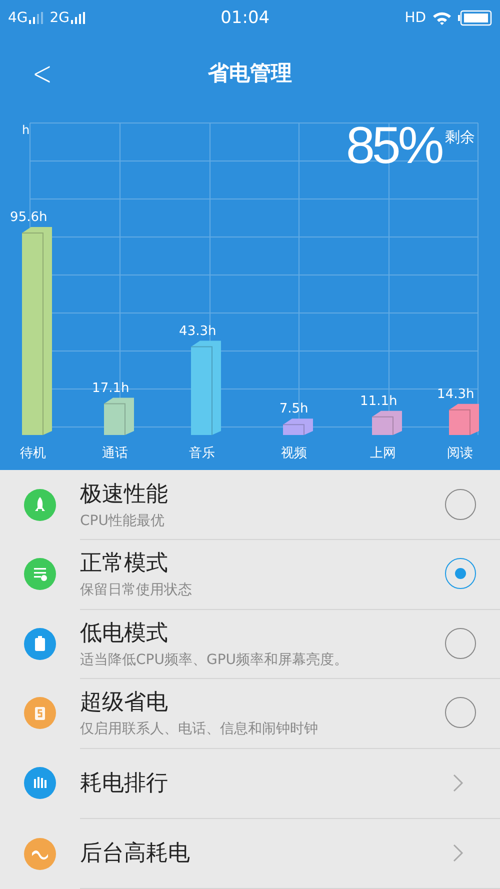 This screenshot has height=889, width=500. What do you see at coordinates (250, 574) in the screenshot?
I see `option-row: 正常模式 保留日常使用状态` at bounding box center [250, 574].